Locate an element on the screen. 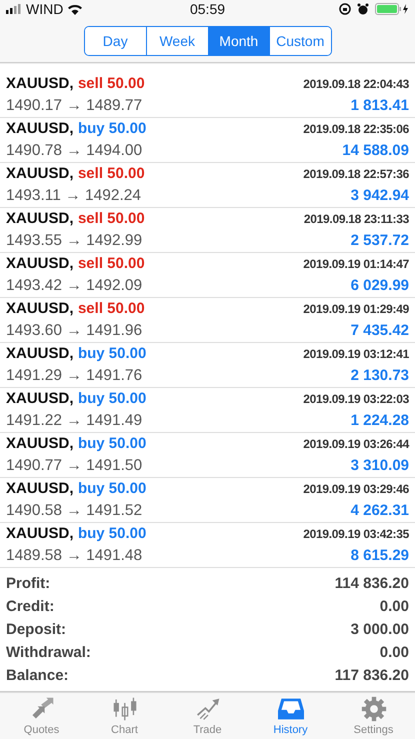  price-change: 1490.78 → 1494.00 is located at coordinates (74, 151).